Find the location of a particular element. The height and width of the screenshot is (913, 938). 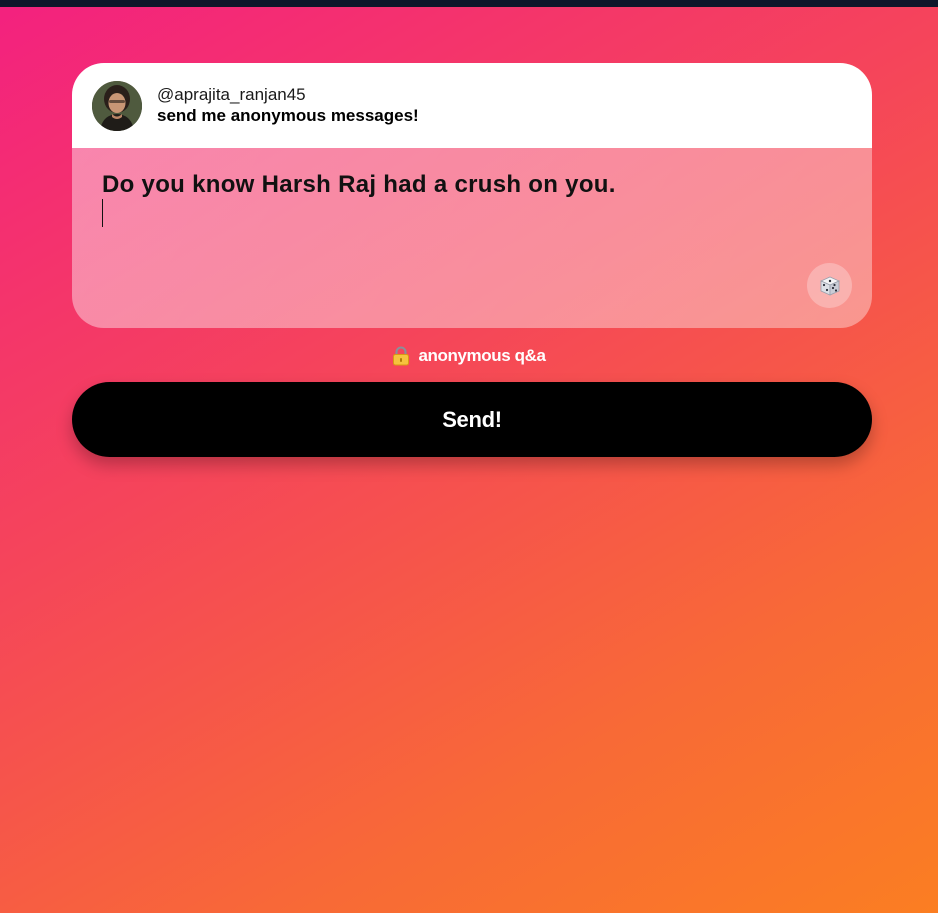

resize-handle-icon is located at coordinates (866, 318).